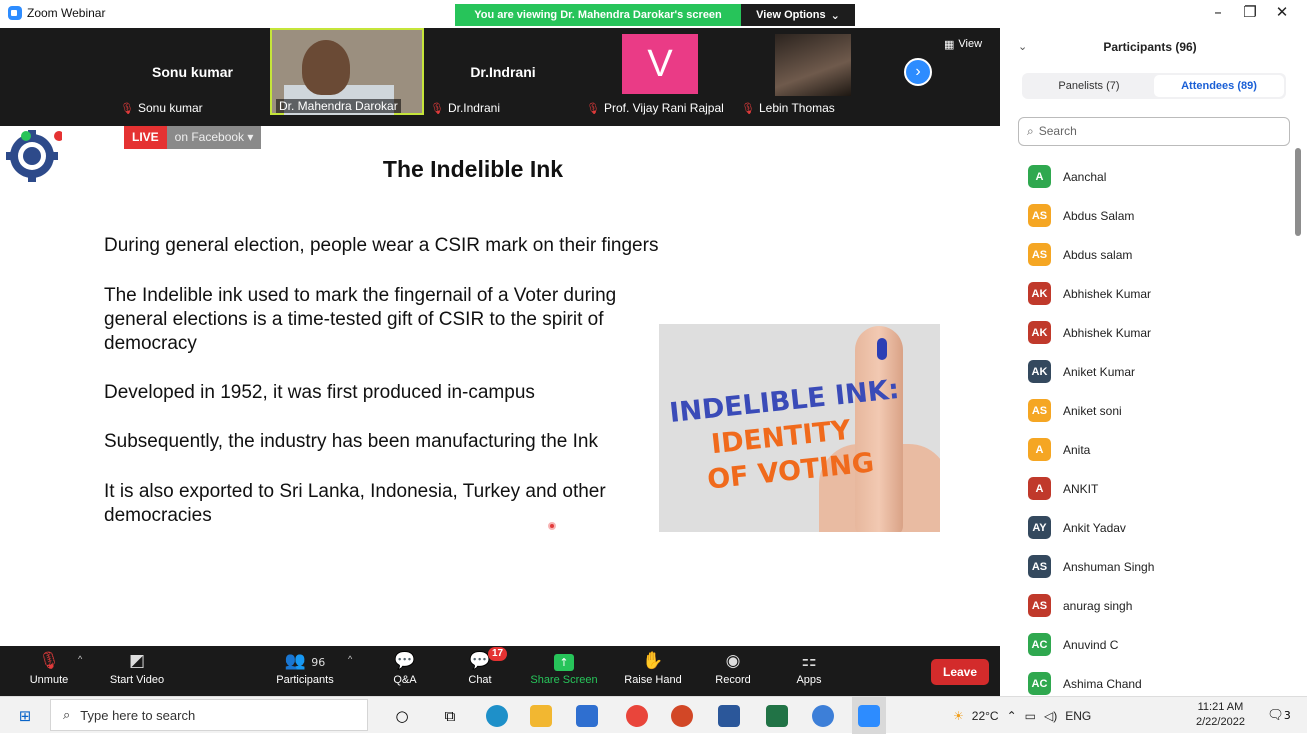 This screenshot has height=734, width=1307. I want to click on view-options-button: View Options ⌄, so click(798, 15).